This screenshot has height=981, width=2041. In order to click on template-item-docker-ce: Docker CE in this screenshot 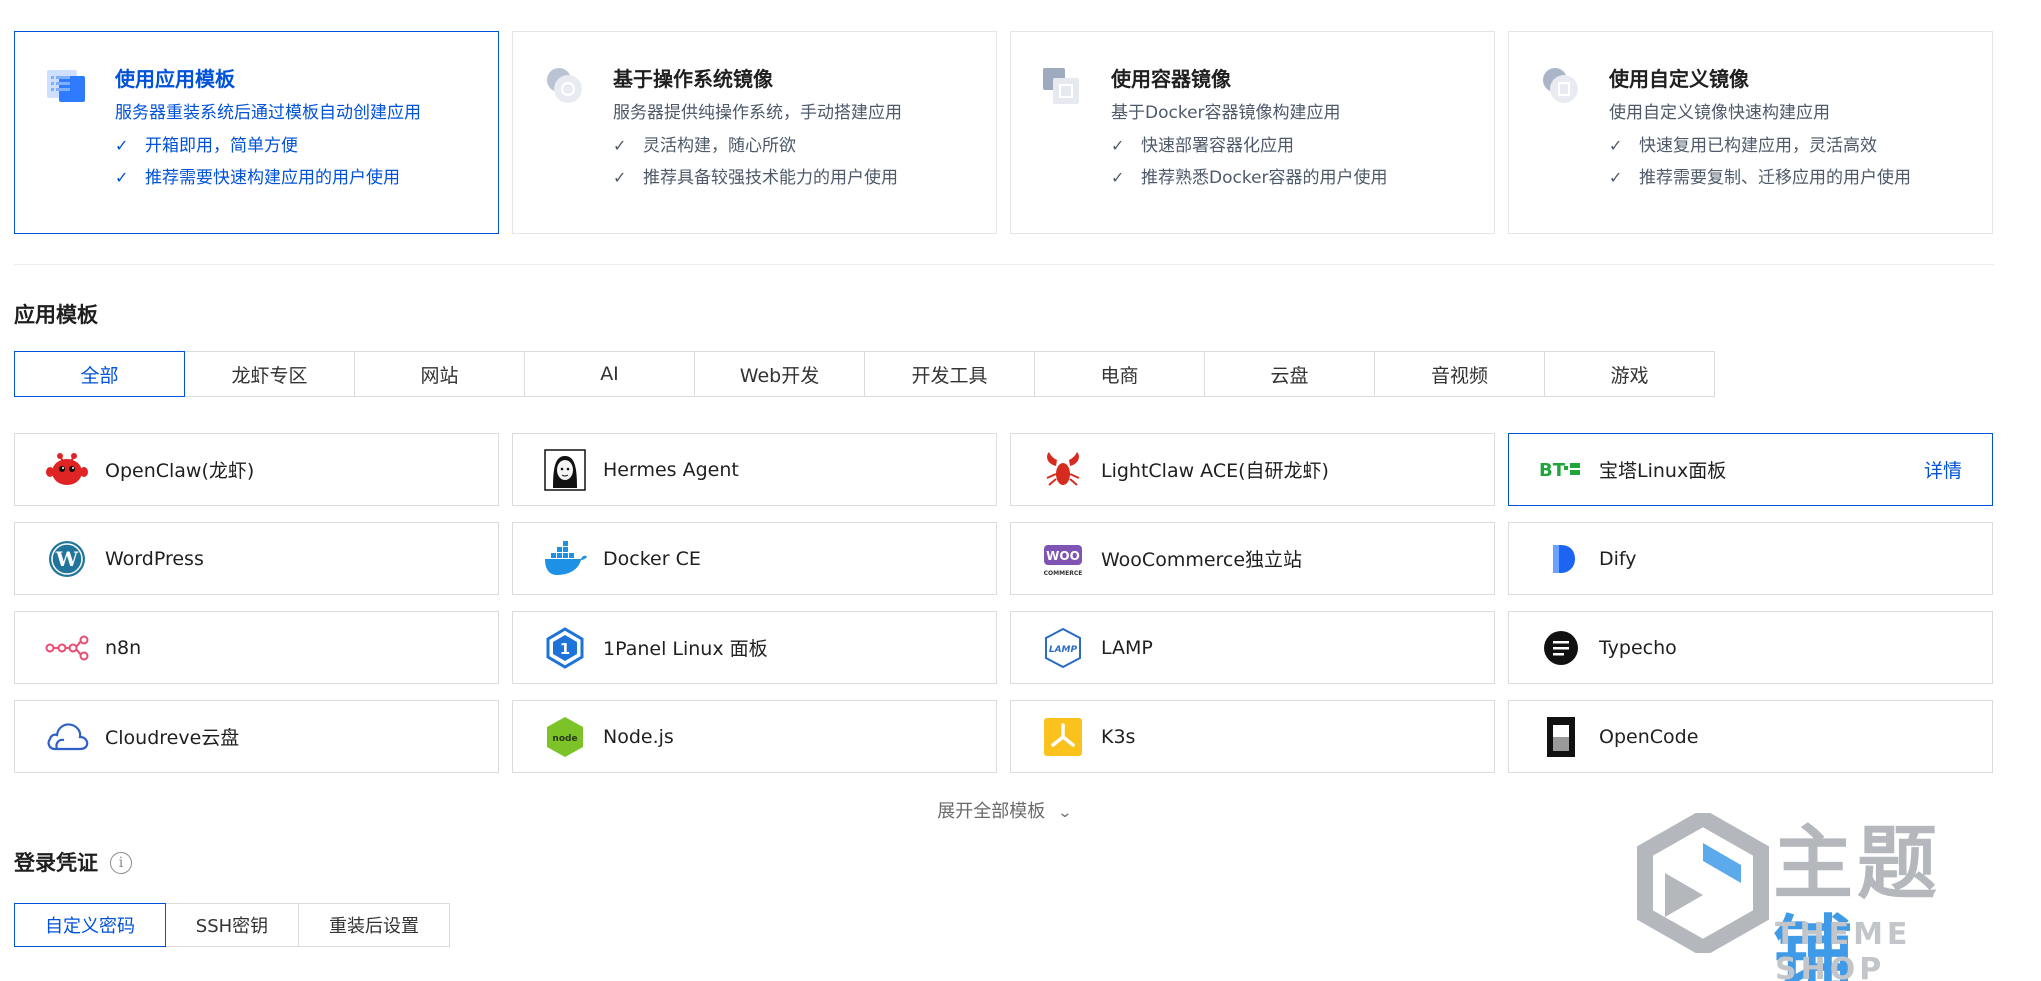, I will do `click(754, 558)`.